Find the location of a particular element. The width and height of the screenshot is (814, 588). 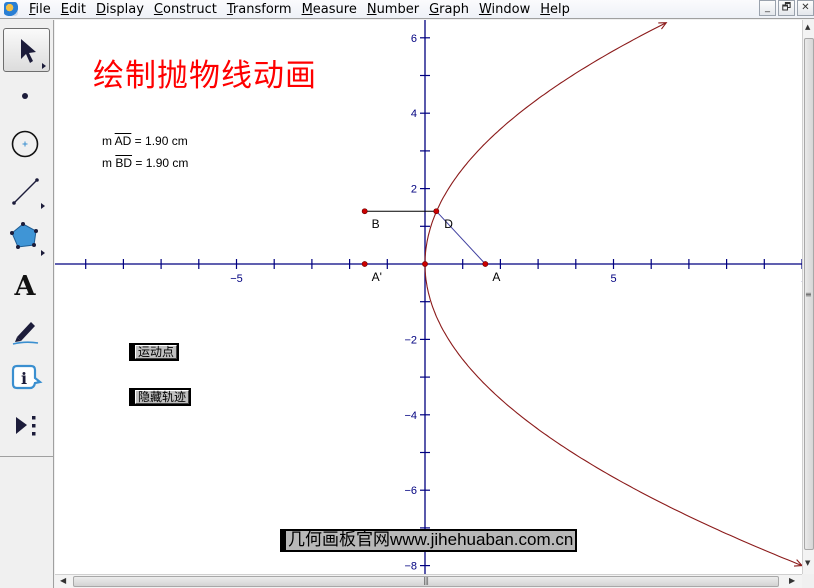

menu-graph: Graph is located at coordinates (449, 9).